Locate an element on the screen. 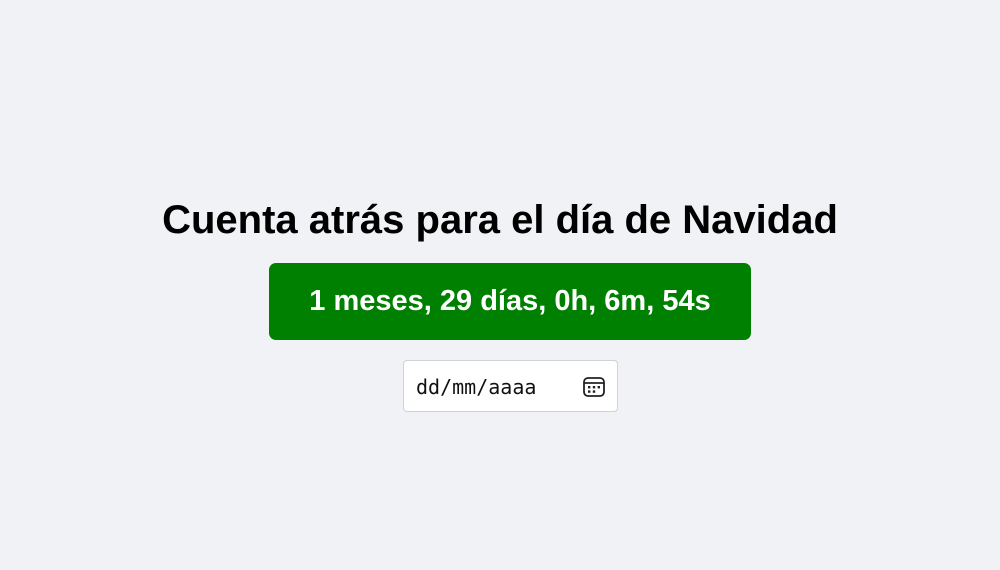 Image resolution: width=1000 pixels, height=570 pixels. countdown-text: 1 meses, 29 días, 0h, 6m, 54s is located at coordinates (510, 301).